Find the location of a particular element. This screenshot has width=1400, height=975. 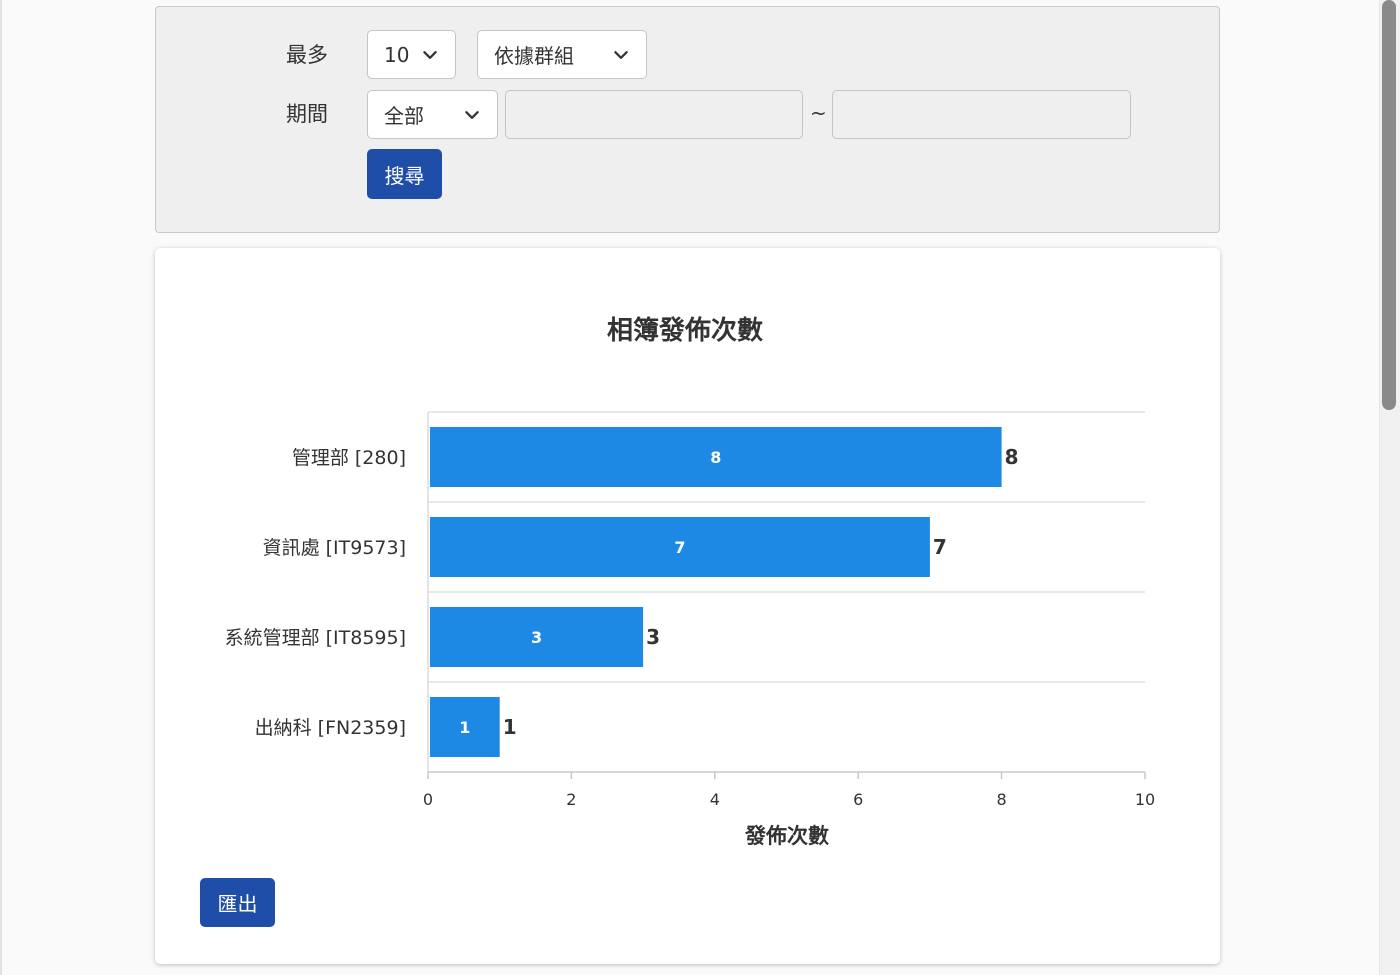

period-value: 全部 is located at coordinates (404, 116).